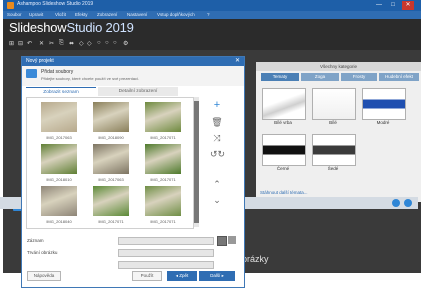  Describe the element at coordinates (393, 5) in the screenshot. I see `maximize-button: □` at that location.